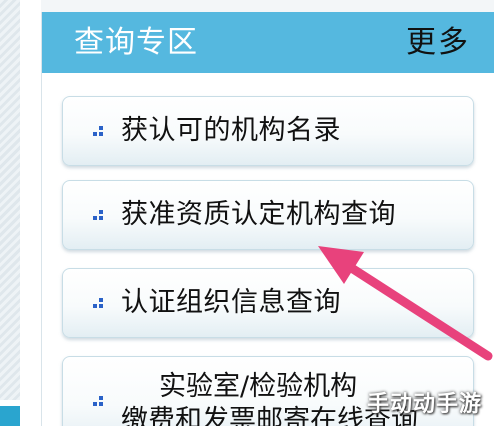 This screenshot has height=426, width=494. Describe the element at coordinates (258, 387) in the screenshot. I see `menu-item-label-line1: 实验室/检验机构` at that location.